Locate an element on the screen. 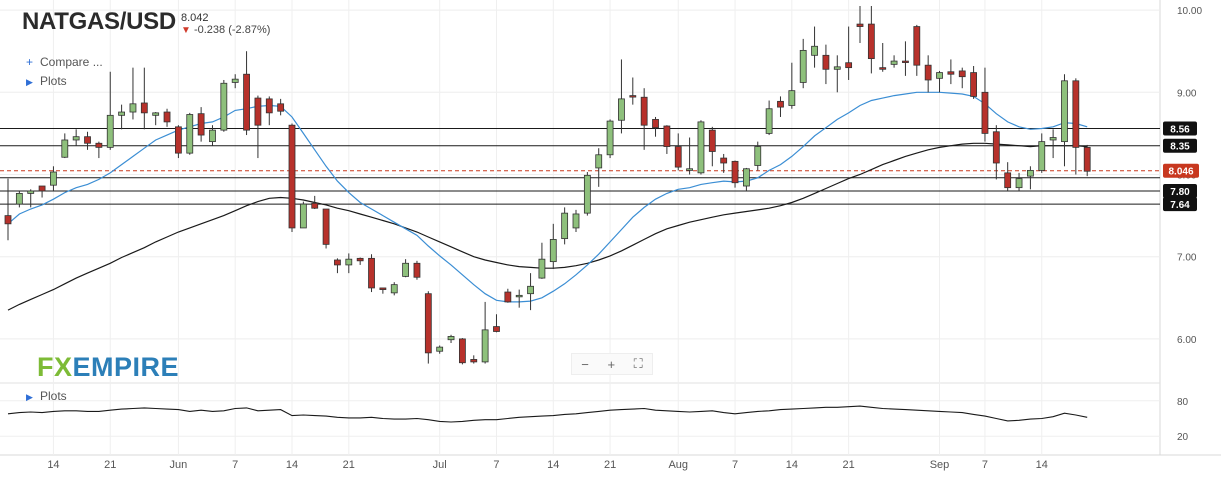 This screenshot has height=483, width=1221. y-tick-label: 7.00 is located at coordinates (1187, 258).